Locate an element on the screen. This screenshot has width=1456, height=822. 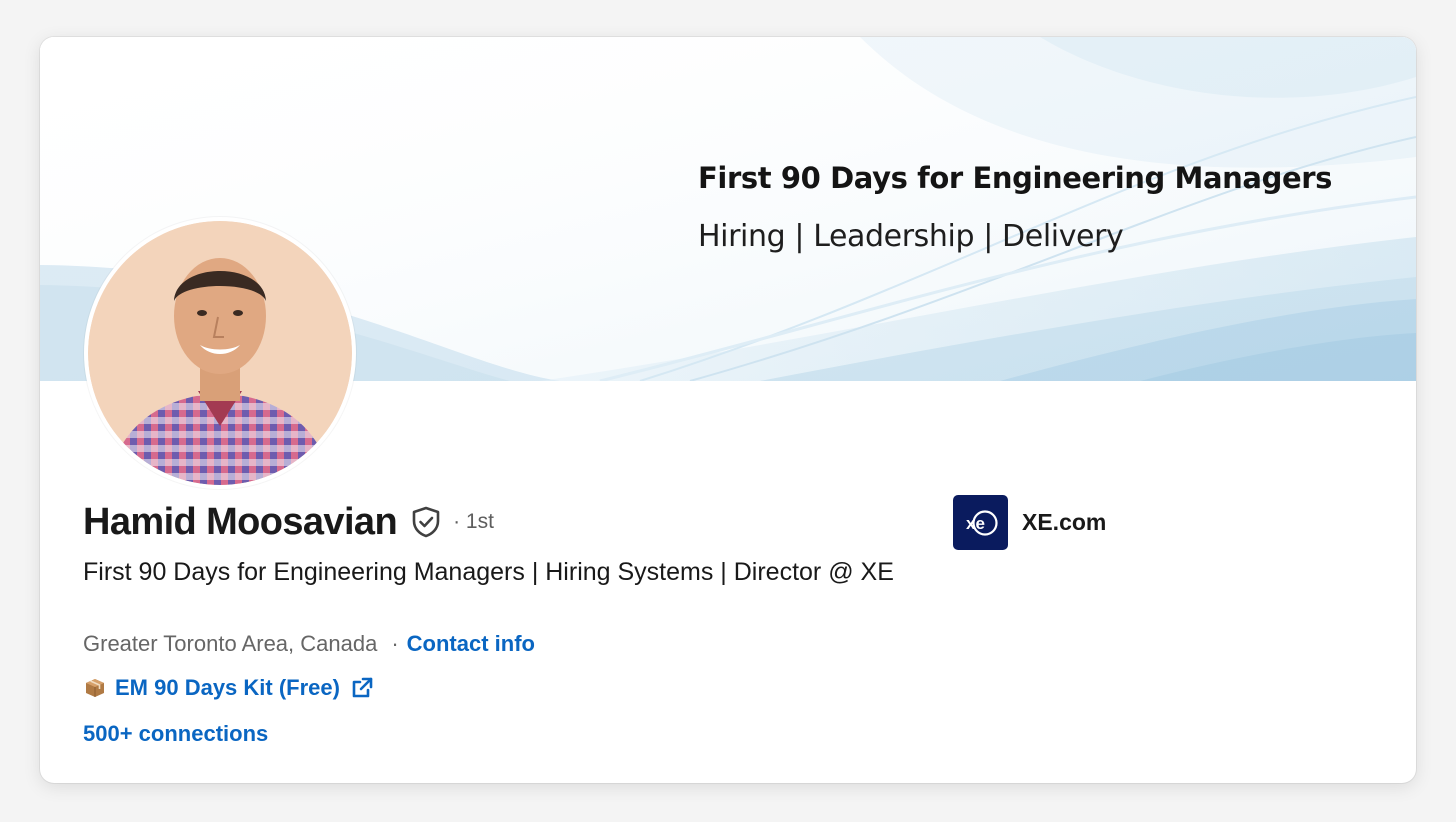
company-logo: xe is located at coordinates (980, 522).